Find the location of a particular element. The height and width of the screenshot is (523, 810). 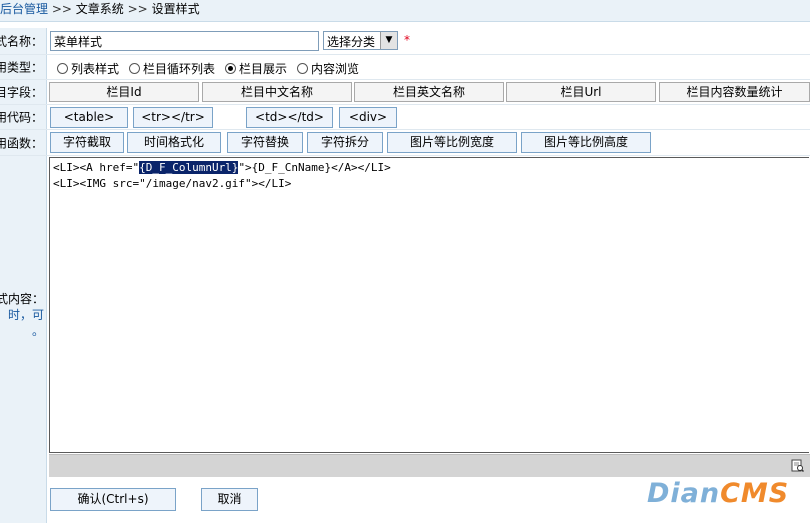

field-column-id-button: 栏目Id is located at coordinates (124, 92).